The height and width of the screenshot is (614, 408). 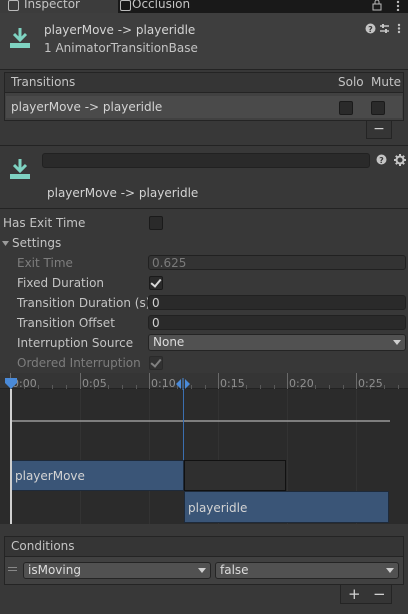 What do you see at coordinates (117, 570) in the screenshot?
I see `condition-parameter-dropdown: isMoving` at bounding box center [117, 570].